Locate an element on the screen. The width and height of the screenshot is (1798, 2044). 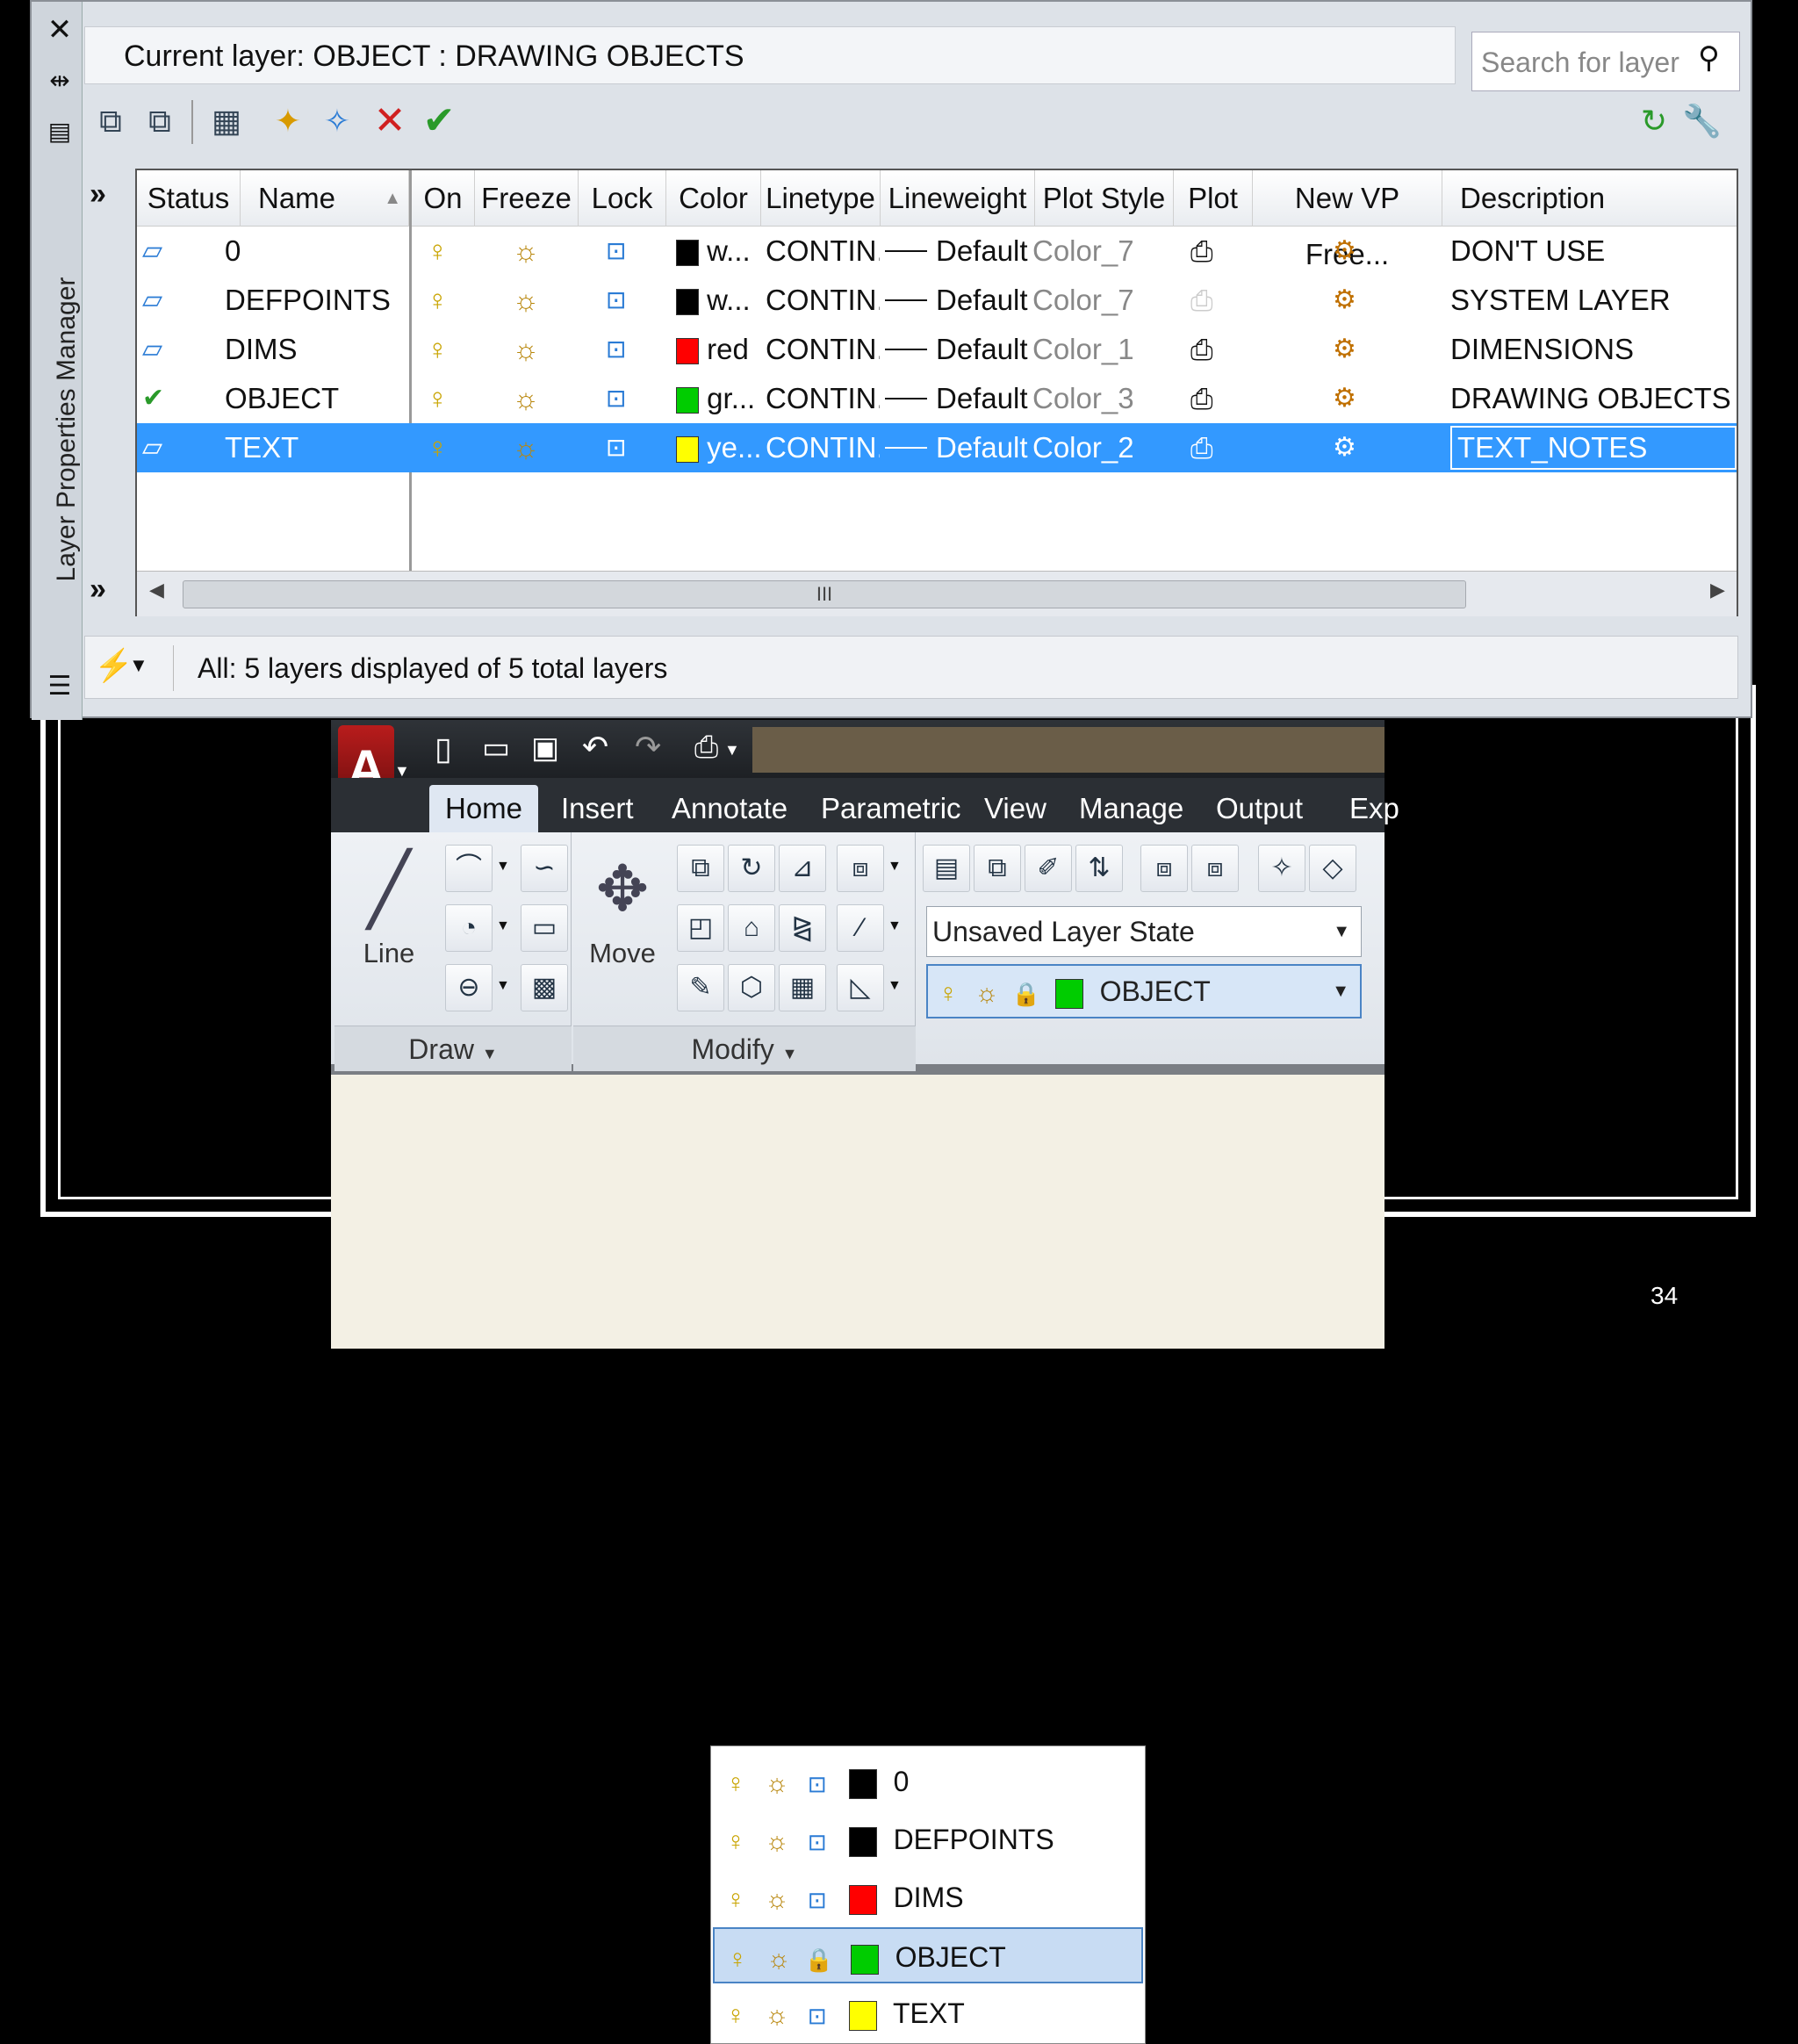
description-cell: SYSTEM LAYER is located at coordinates (1593, 300).